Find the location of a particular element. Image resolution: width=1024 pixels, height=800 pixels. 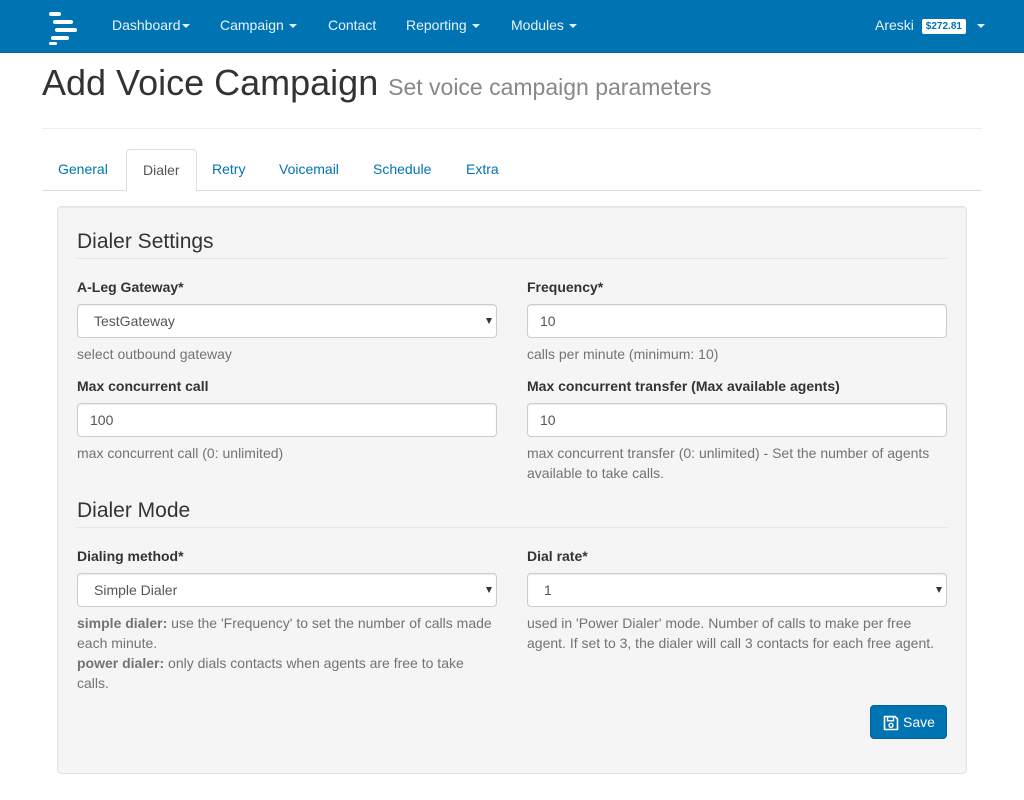

gateway-select: TestGateway is located at coordinates (287, 321).